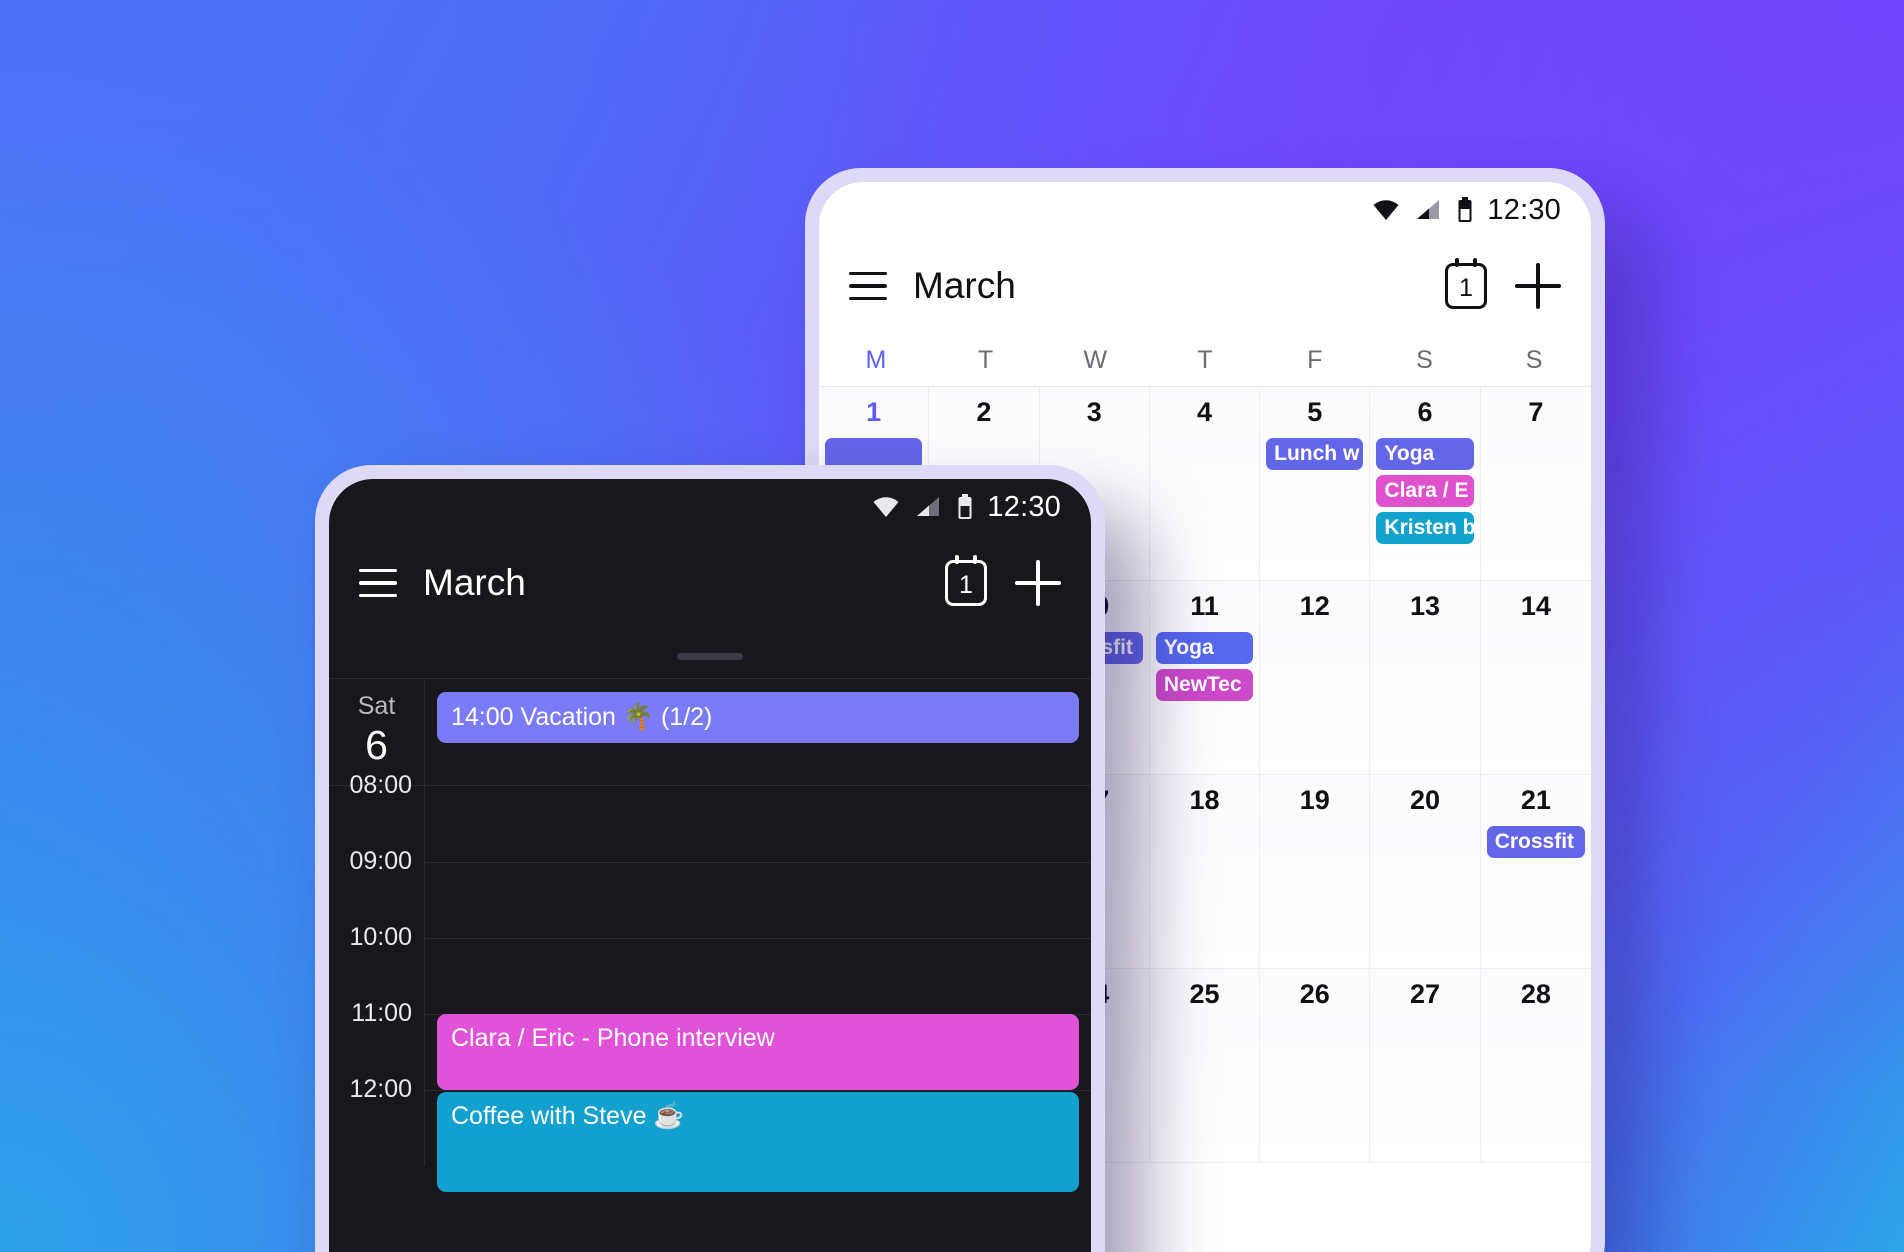  I want to click on day-number: 11, so click(1204, 606).